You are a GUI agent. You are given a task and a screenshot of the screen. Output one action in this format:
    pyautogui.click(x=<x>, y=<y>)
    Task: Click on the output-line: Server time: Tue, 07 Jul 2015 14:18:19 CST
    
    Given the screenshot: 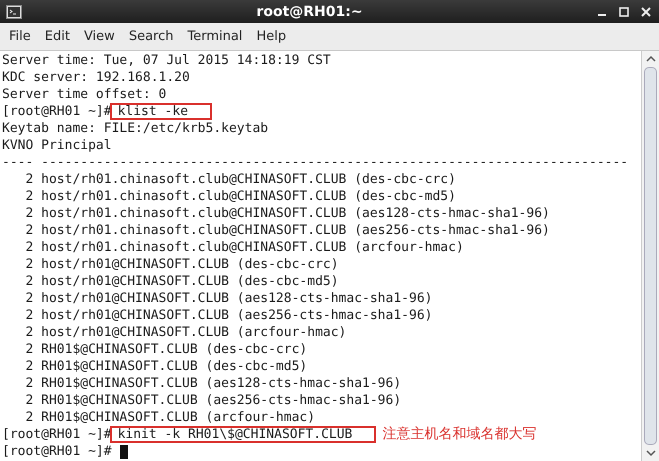 What is the action you would take?
    pyautogui.click(x=166, y=60)
    